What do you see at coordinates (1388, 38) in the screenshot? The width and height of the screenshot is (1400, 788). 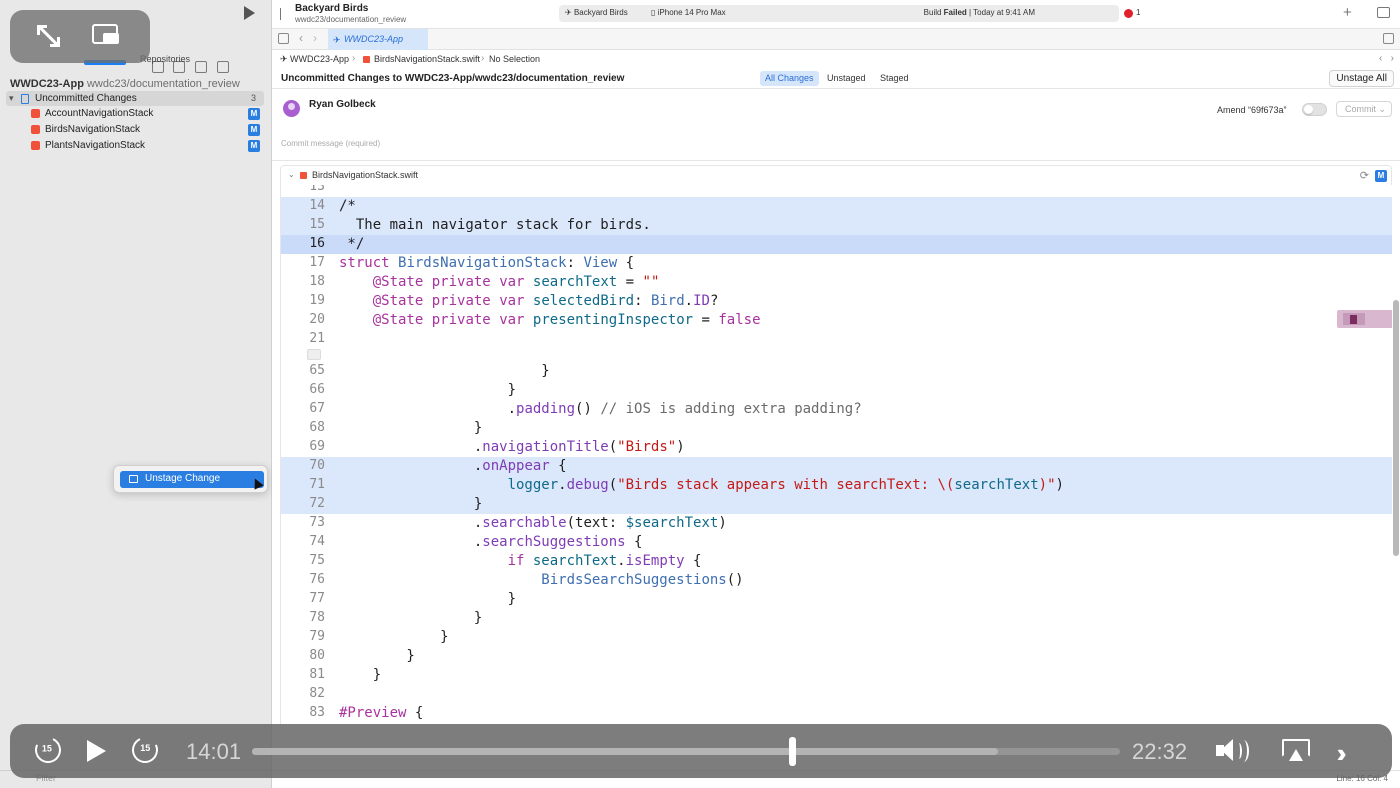 I see `editor-options-icon` at bounding box center [1388, 38].